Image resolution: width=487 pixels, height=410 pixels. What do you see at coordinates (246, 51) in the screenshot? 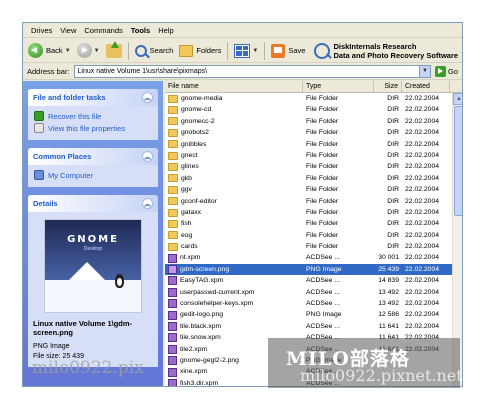
I see `views-button: ▼` at bounding box center [246, 51].